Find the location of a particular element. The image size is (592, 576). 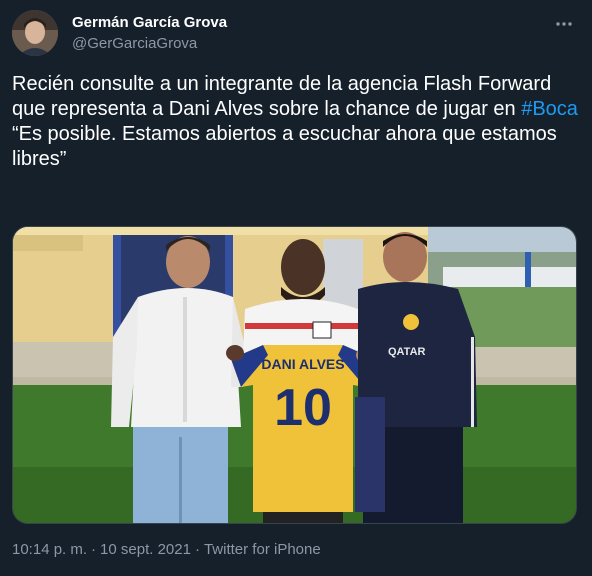

jersey-number-text: 10 is located at coordinates (303, 408).